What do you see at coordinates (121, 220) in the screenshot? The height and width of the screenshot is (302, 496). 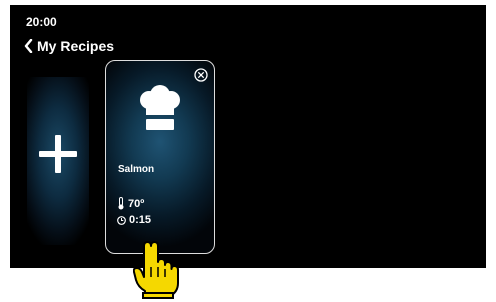 I see `timer-icon` at bounding box center [121, 220].